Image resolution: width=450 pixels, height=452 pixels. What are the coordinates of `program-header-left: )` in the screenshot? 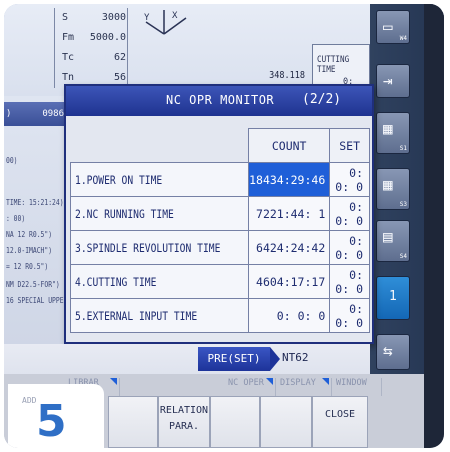 It's located at (9, 114).